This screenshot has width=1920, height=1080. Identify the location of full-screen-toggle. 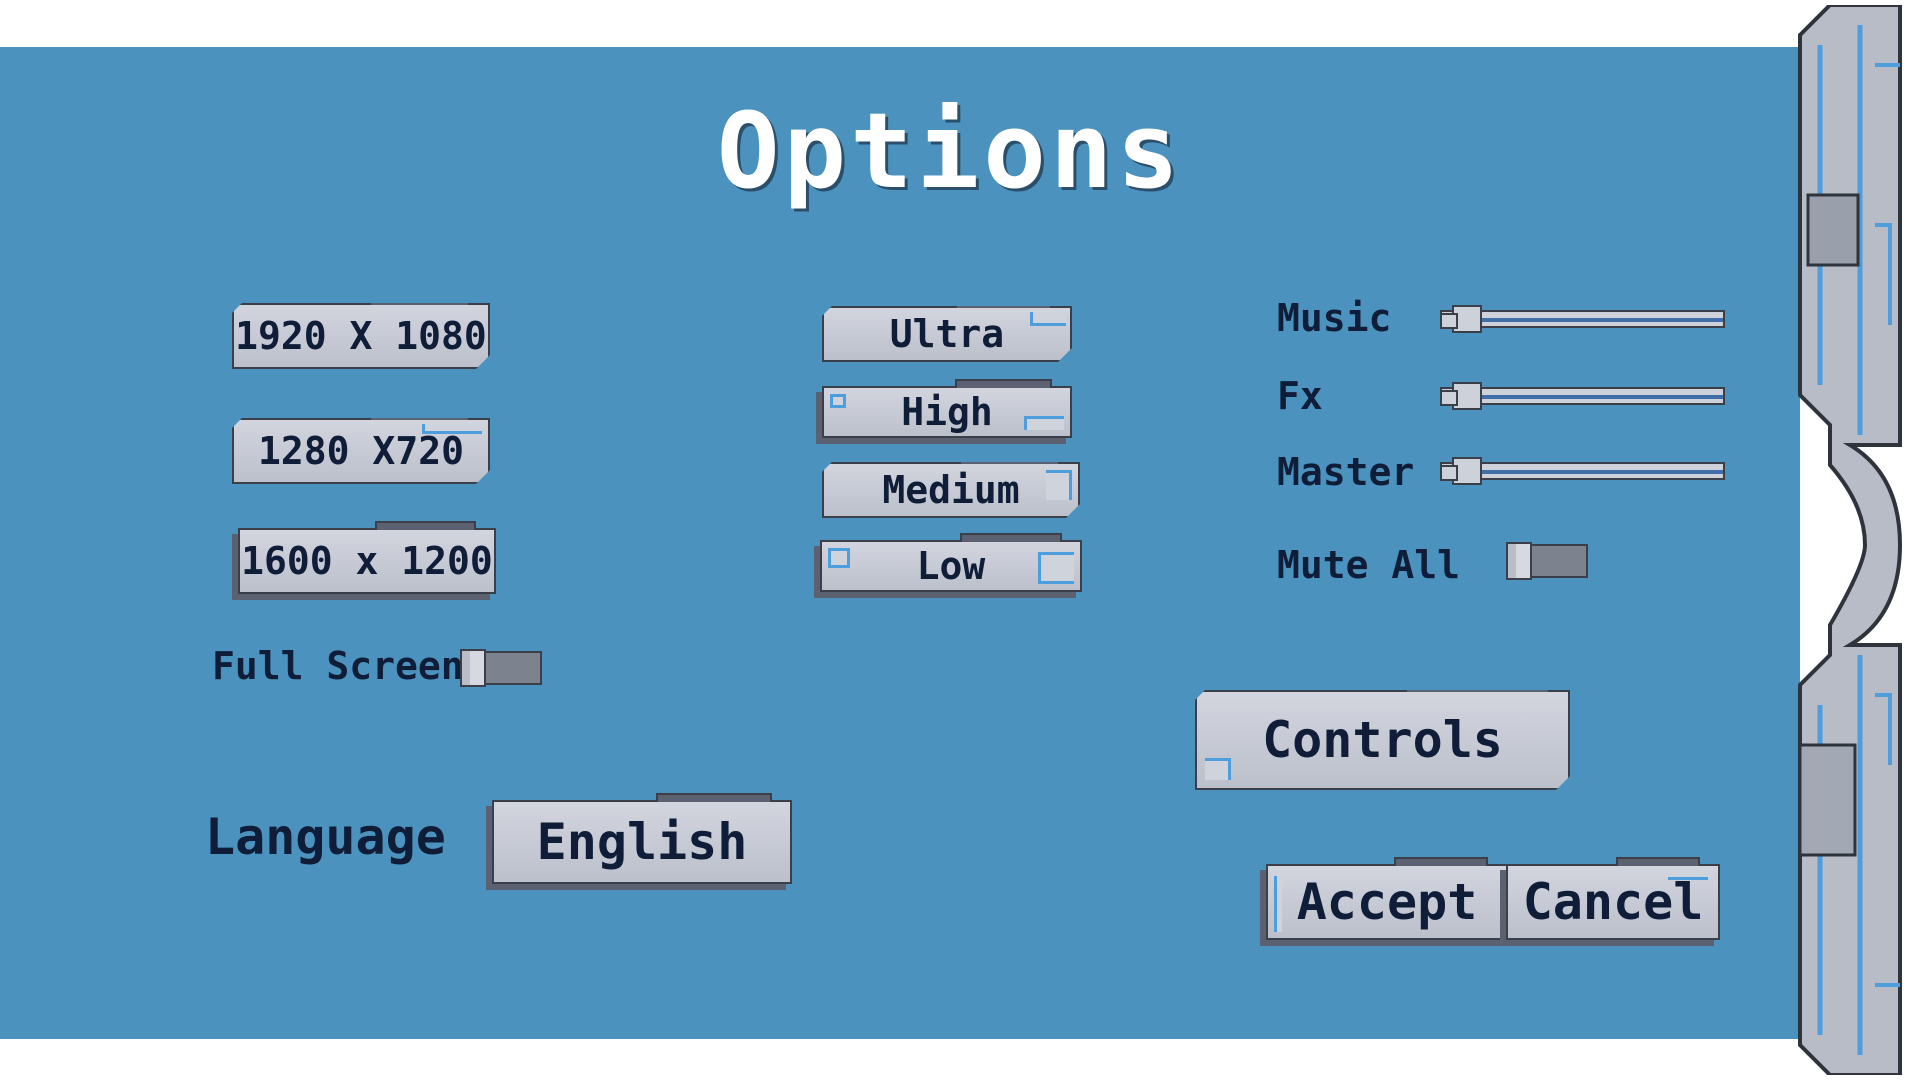
(501, 668).